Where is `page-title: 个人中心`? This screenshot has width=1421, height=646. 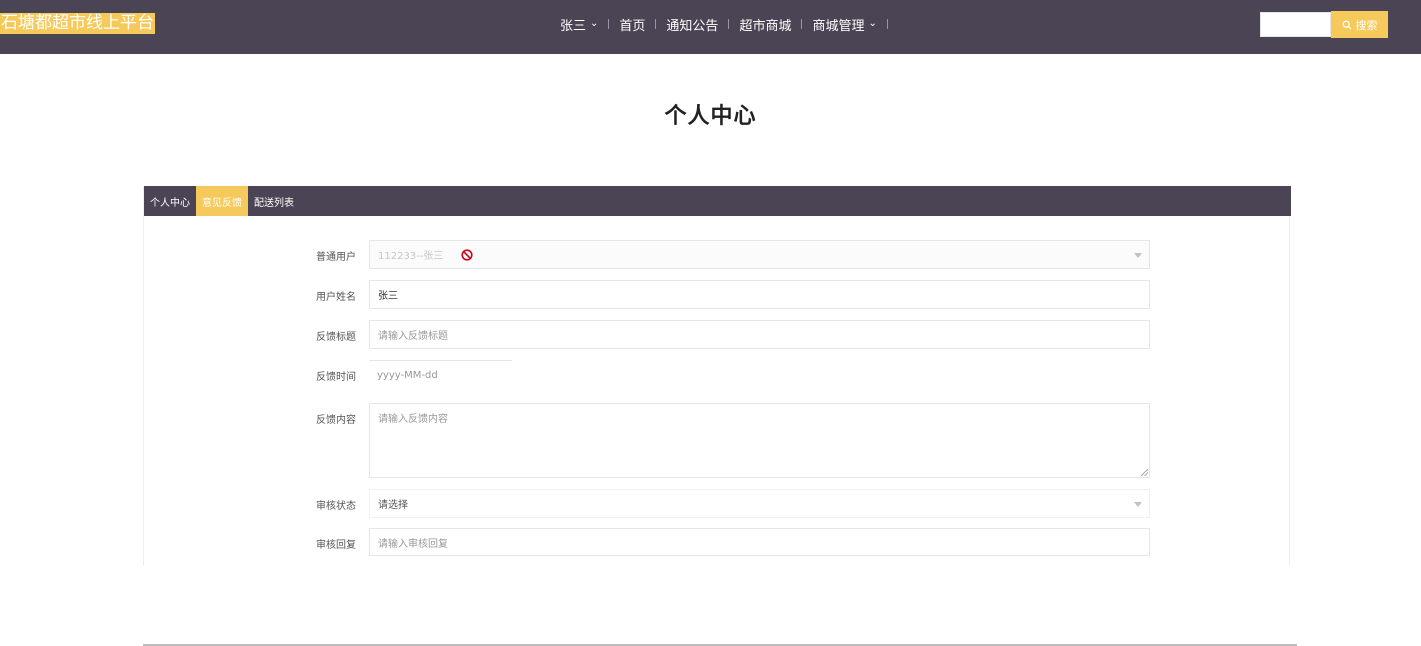 page-title: 个人中心 is located at coordinates (710, 116).